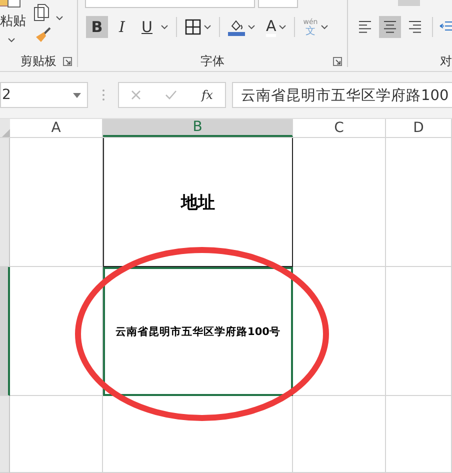  Describe the element at coordinates (103, 95) in the screenshot. I see `grip-icon` at that location.